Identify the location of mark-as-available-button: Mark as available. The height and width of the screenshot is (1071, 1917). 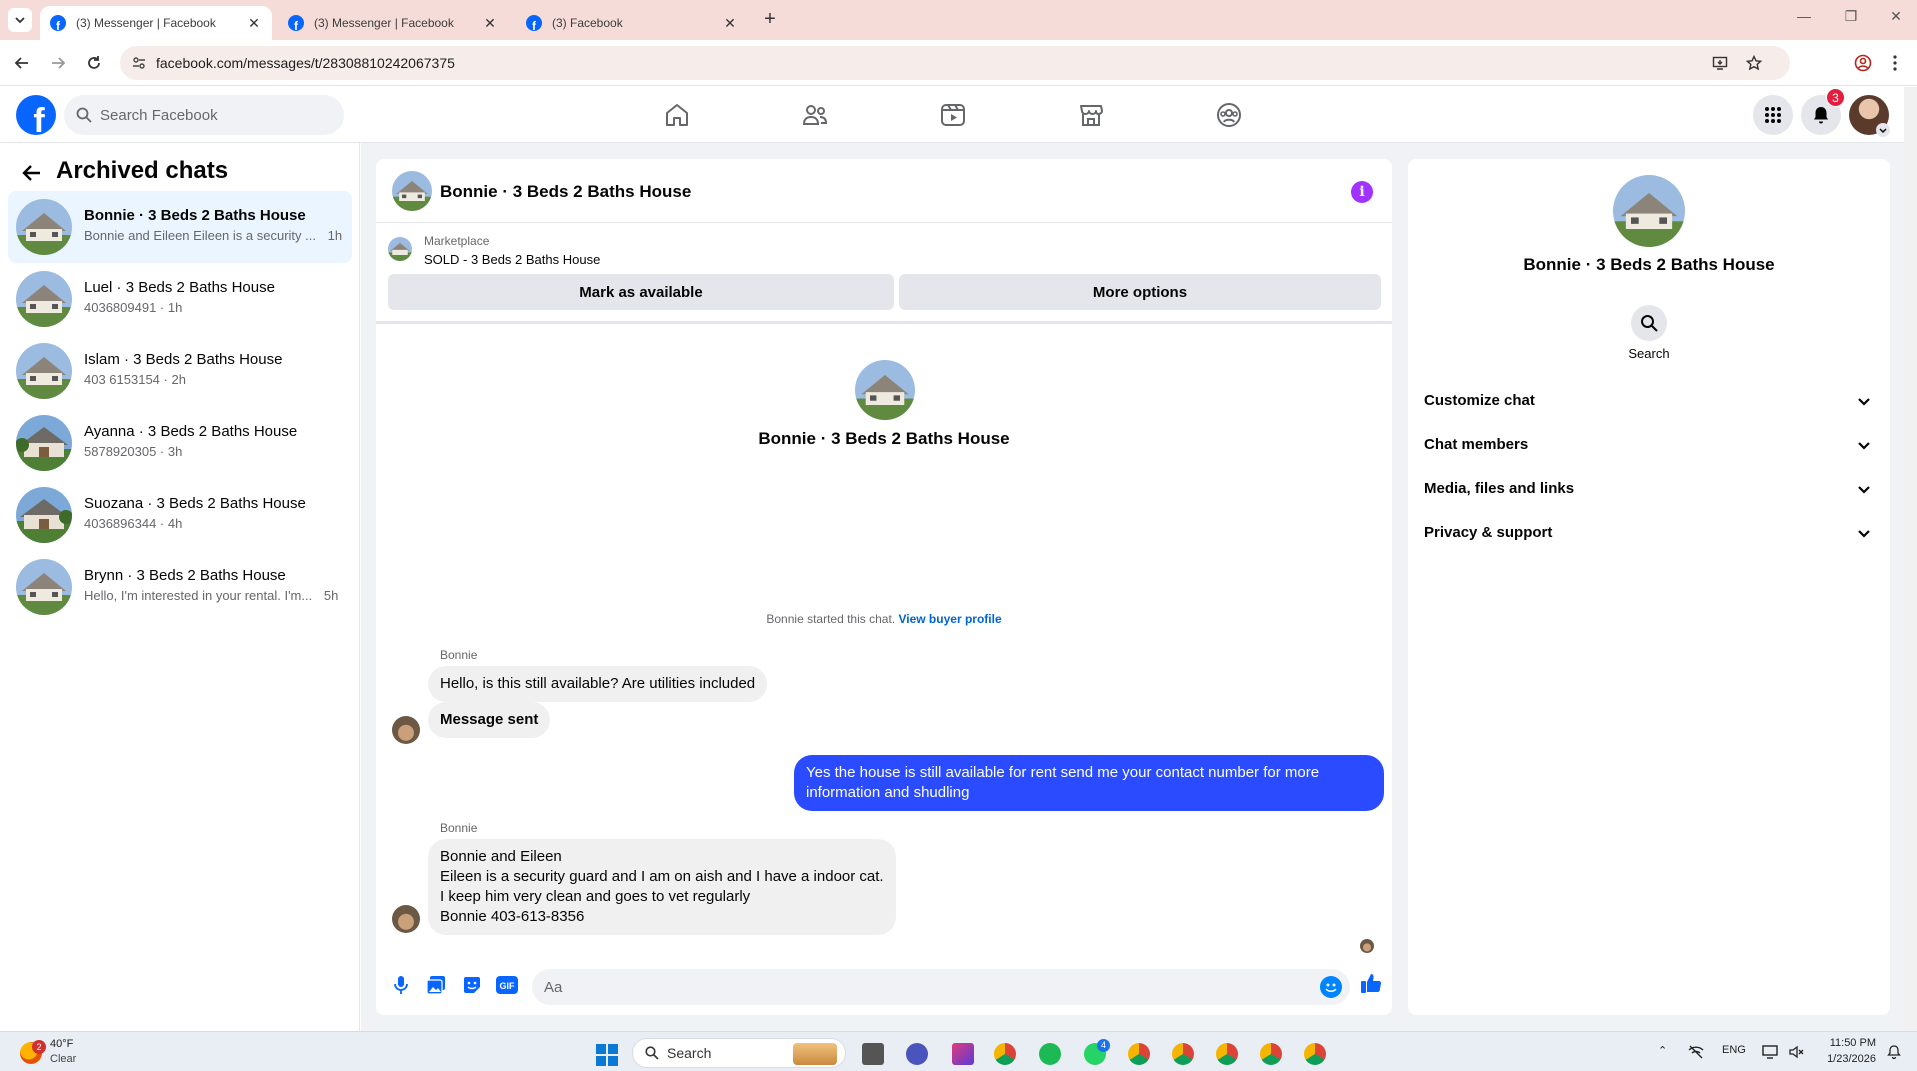
(641, 292).